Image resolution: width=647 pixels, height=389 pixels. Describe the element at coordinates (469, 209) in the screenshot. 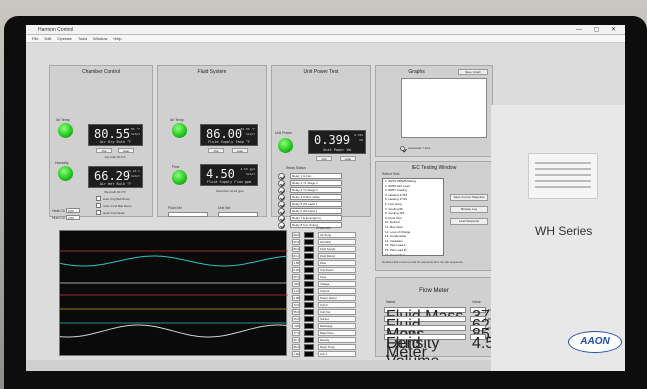

I see `browse-log-button: Browse Log` at that location.